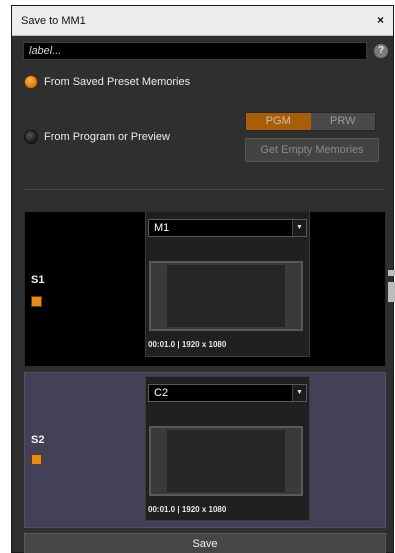  What do you see at coordinates (53, 21) in the screenshot?
I see `dialog-title: Save to MM1` at bounding box center [53, 21].